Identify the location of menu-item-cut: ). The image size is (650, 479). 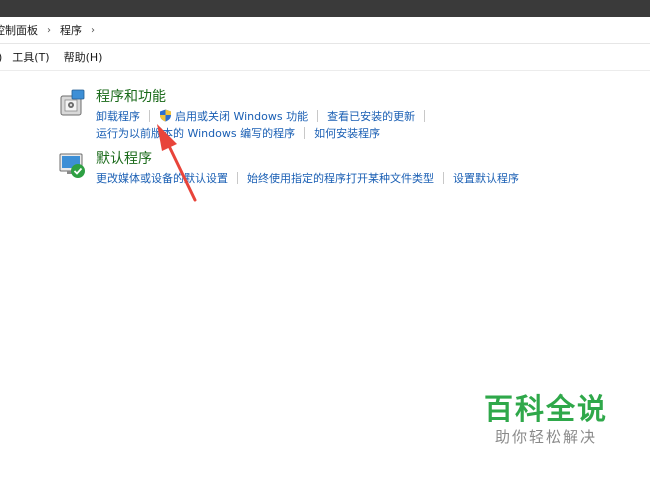
(1, 57).